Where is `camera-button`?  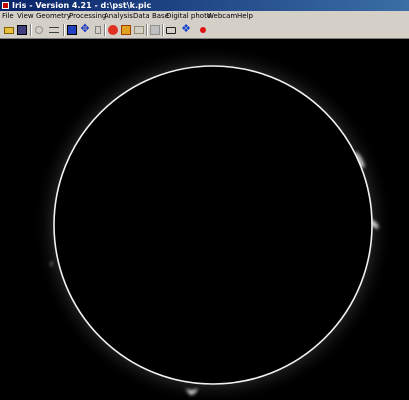 camera-button is located at coordinates (171, 30).